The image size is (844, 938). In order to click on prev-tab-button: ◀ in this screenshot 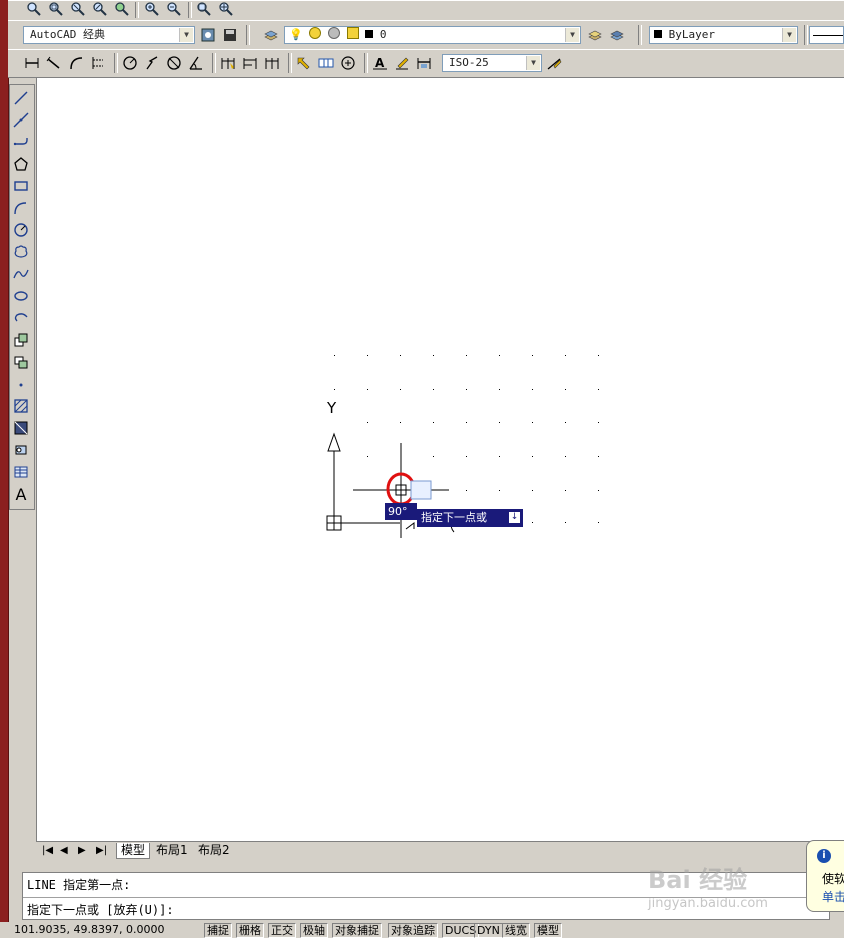, I will do `click(64, 850)`.